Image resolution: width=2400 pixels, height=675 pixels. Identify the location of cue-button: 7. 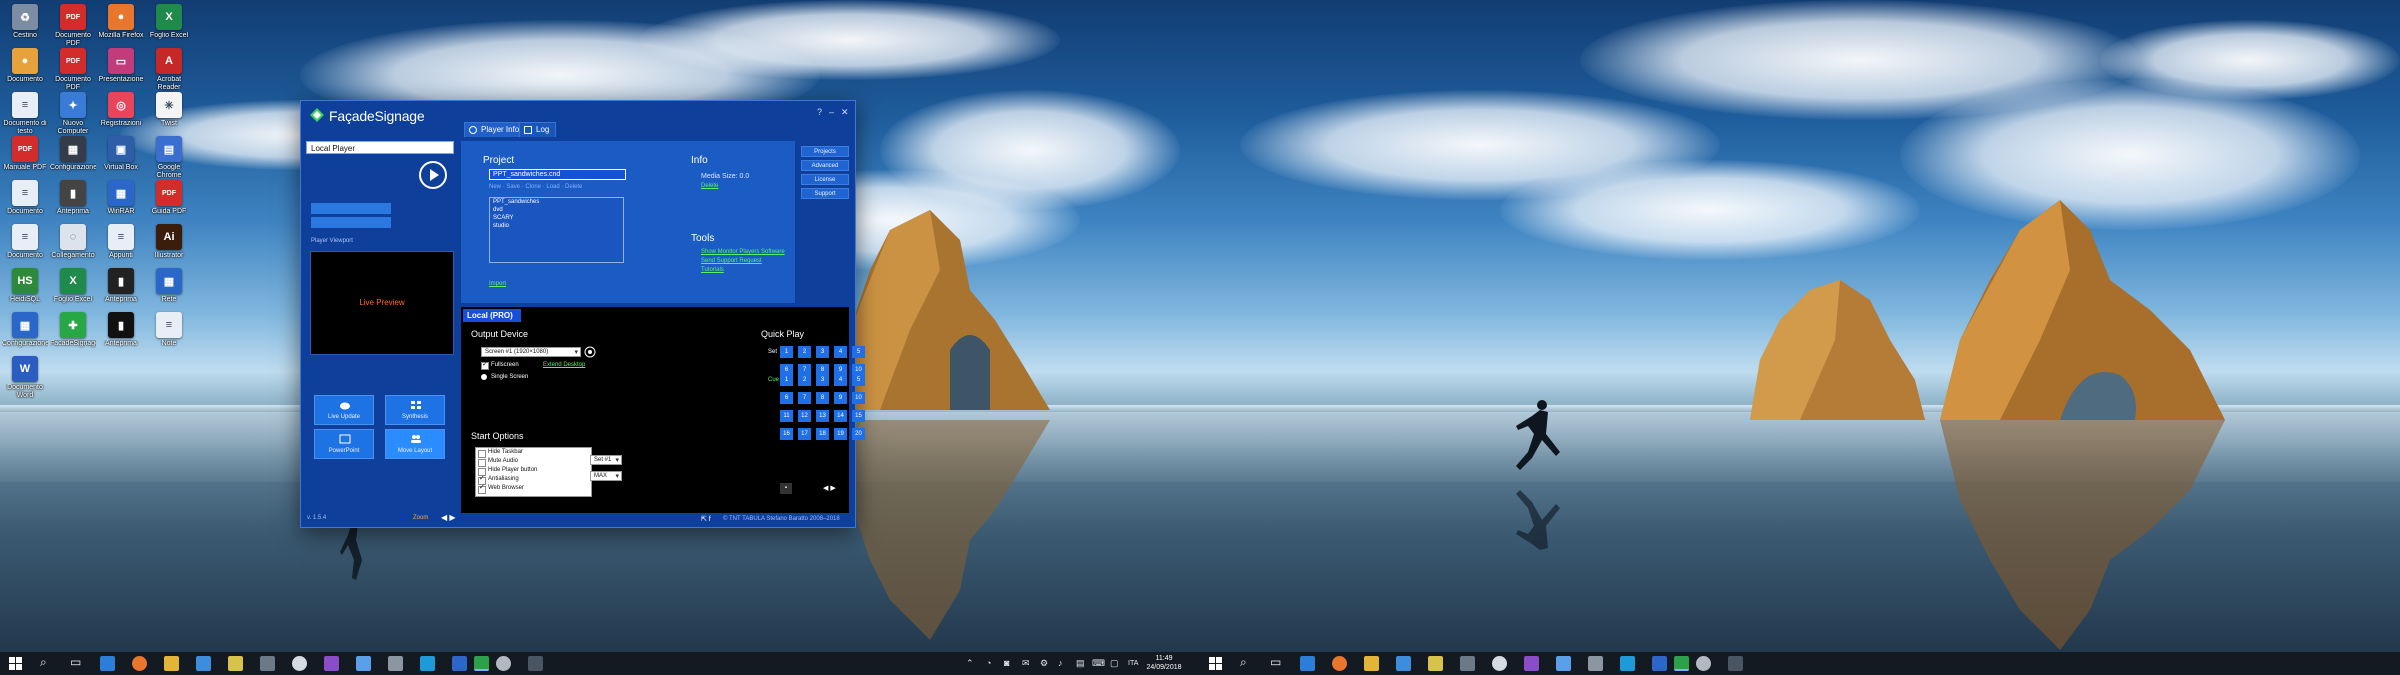
(804, 398).